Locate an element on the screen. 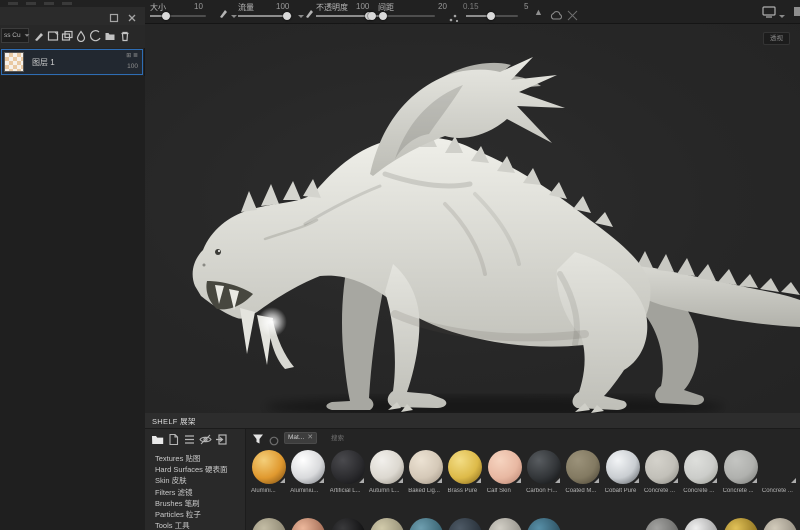 This screenshot has width=800, height=530. shelf-category-item: Tools 工具 is located at coordinates (191, 525).